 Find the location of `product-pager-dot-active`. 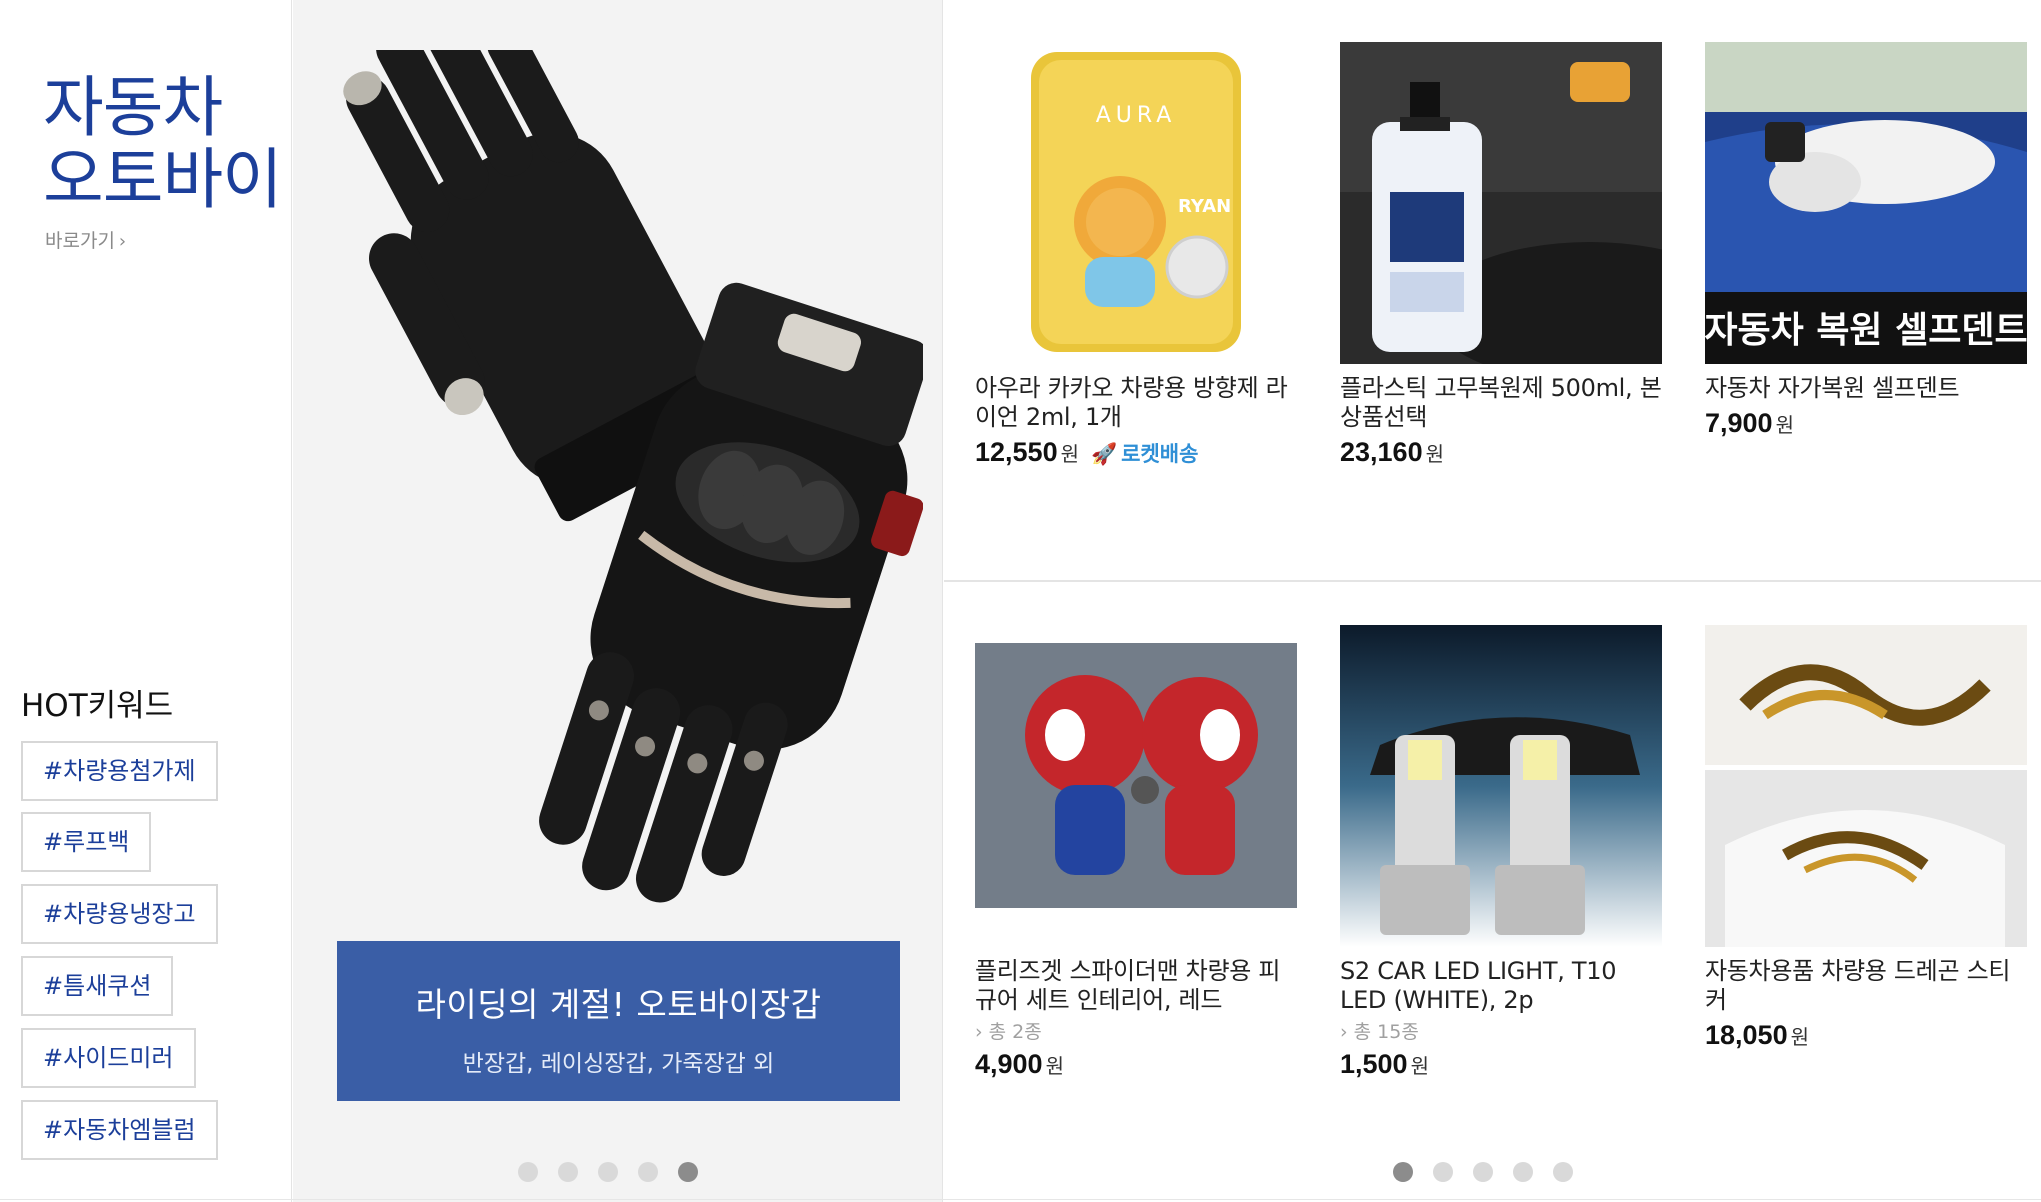

product-pager-dot-active is located at coordinates (1403, 1172).